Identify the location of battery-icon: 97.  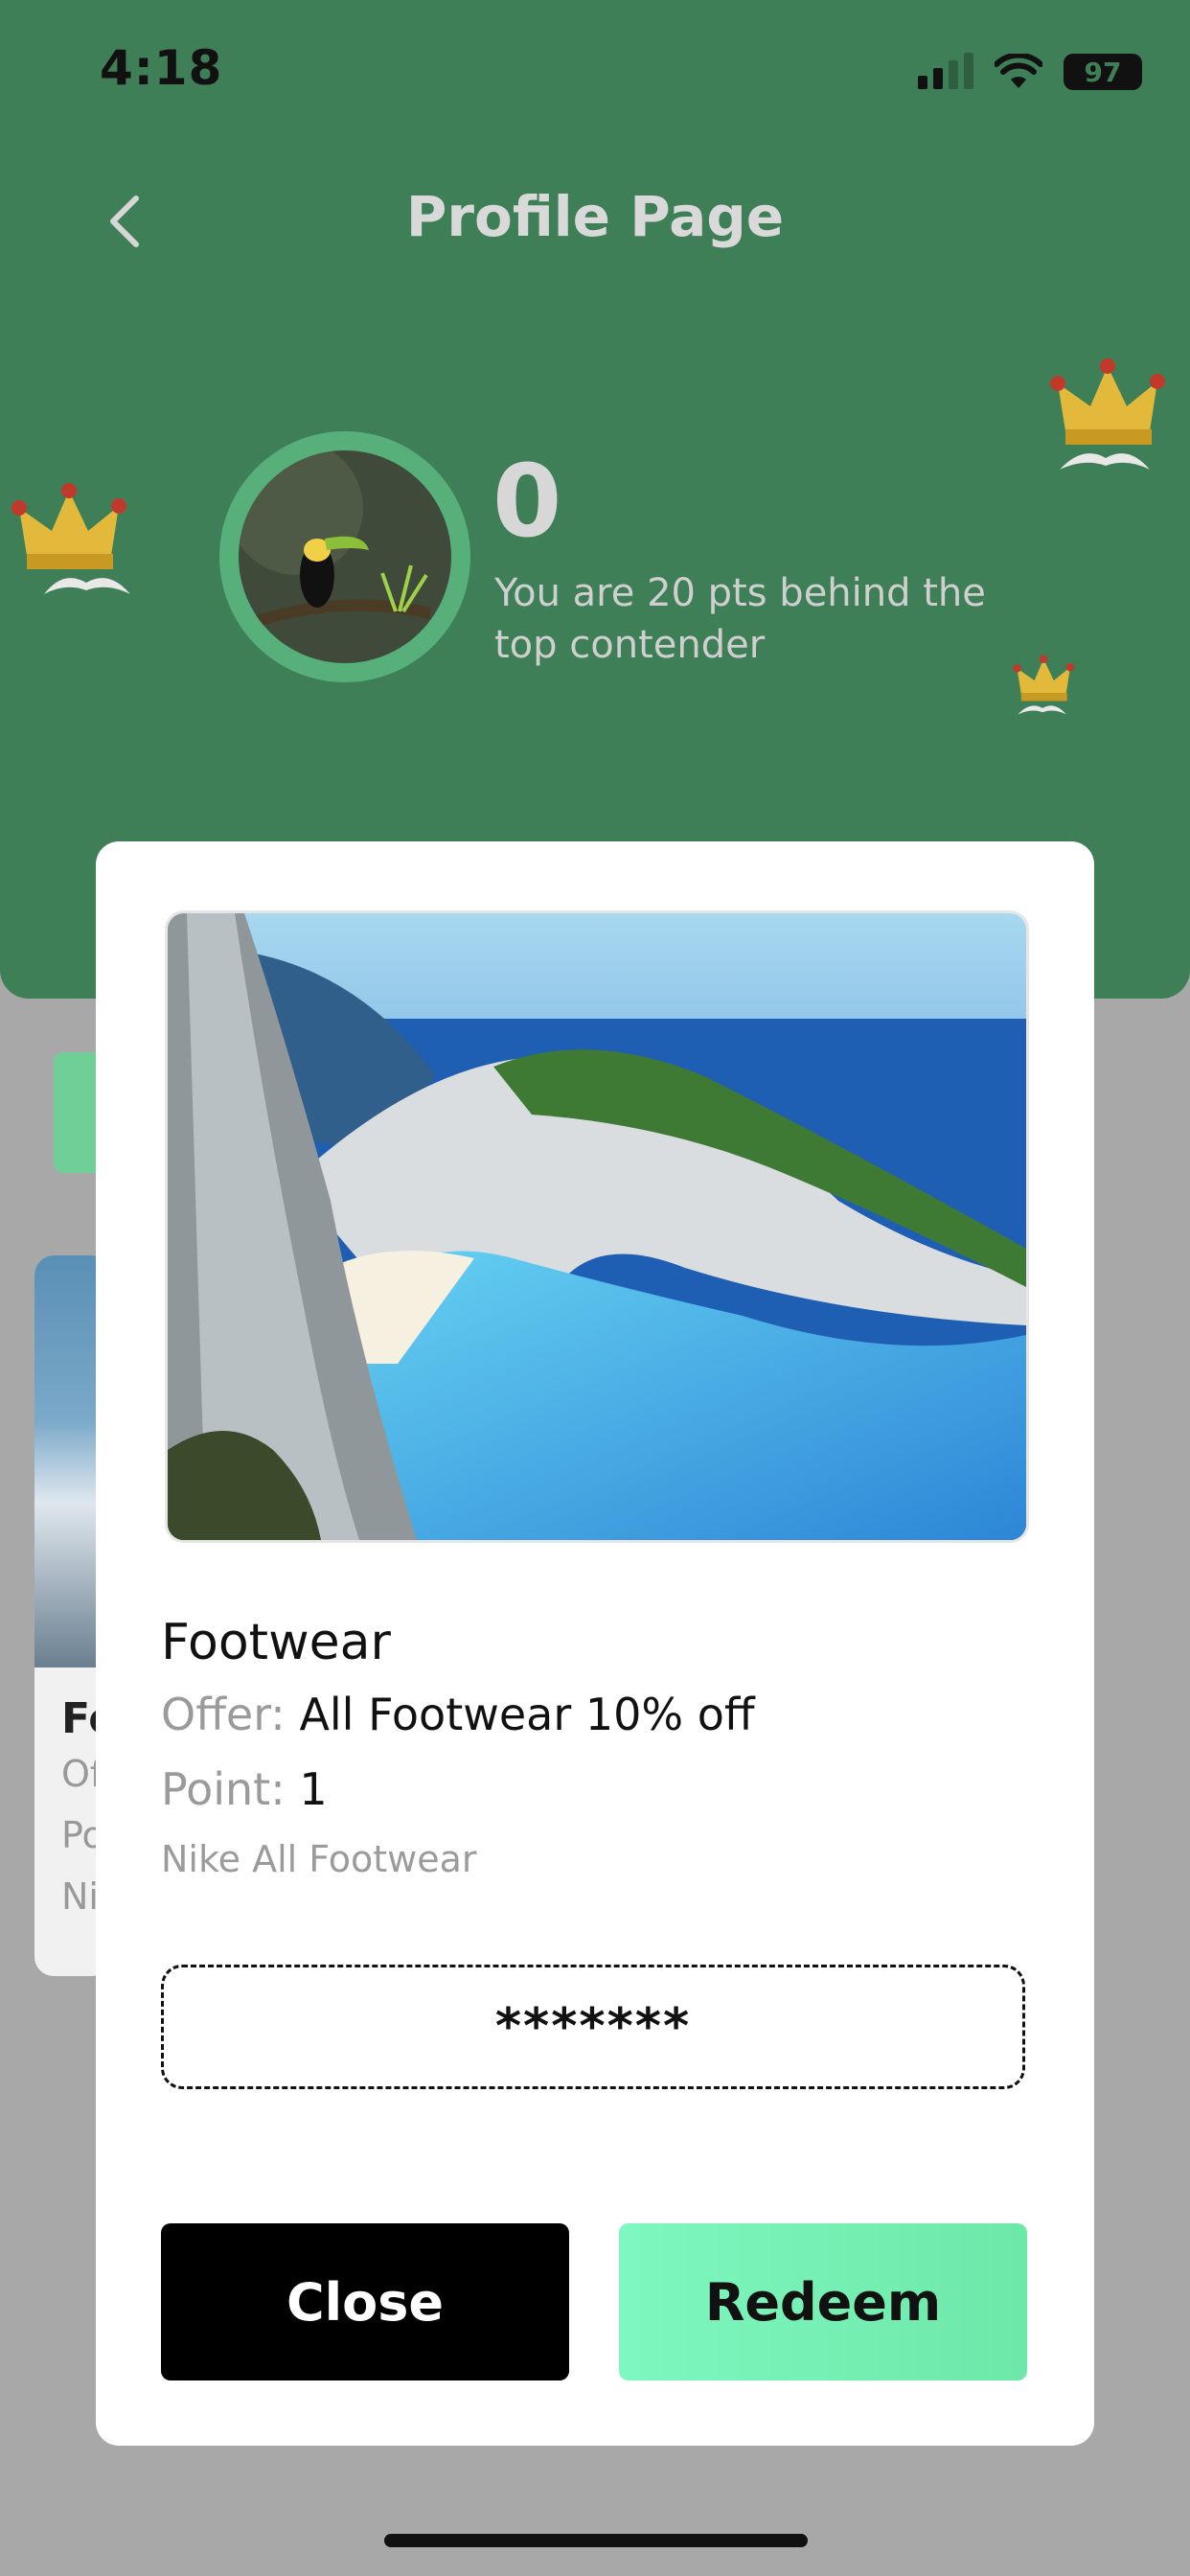
(1103, 72).